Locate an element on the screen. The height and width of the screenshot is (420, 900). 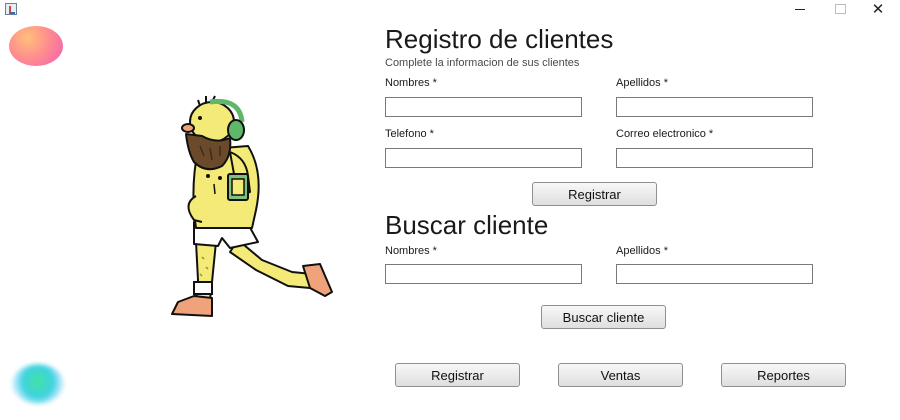
buscar-apellidos-label: Apellidos * is located at coordinates (642, 251).